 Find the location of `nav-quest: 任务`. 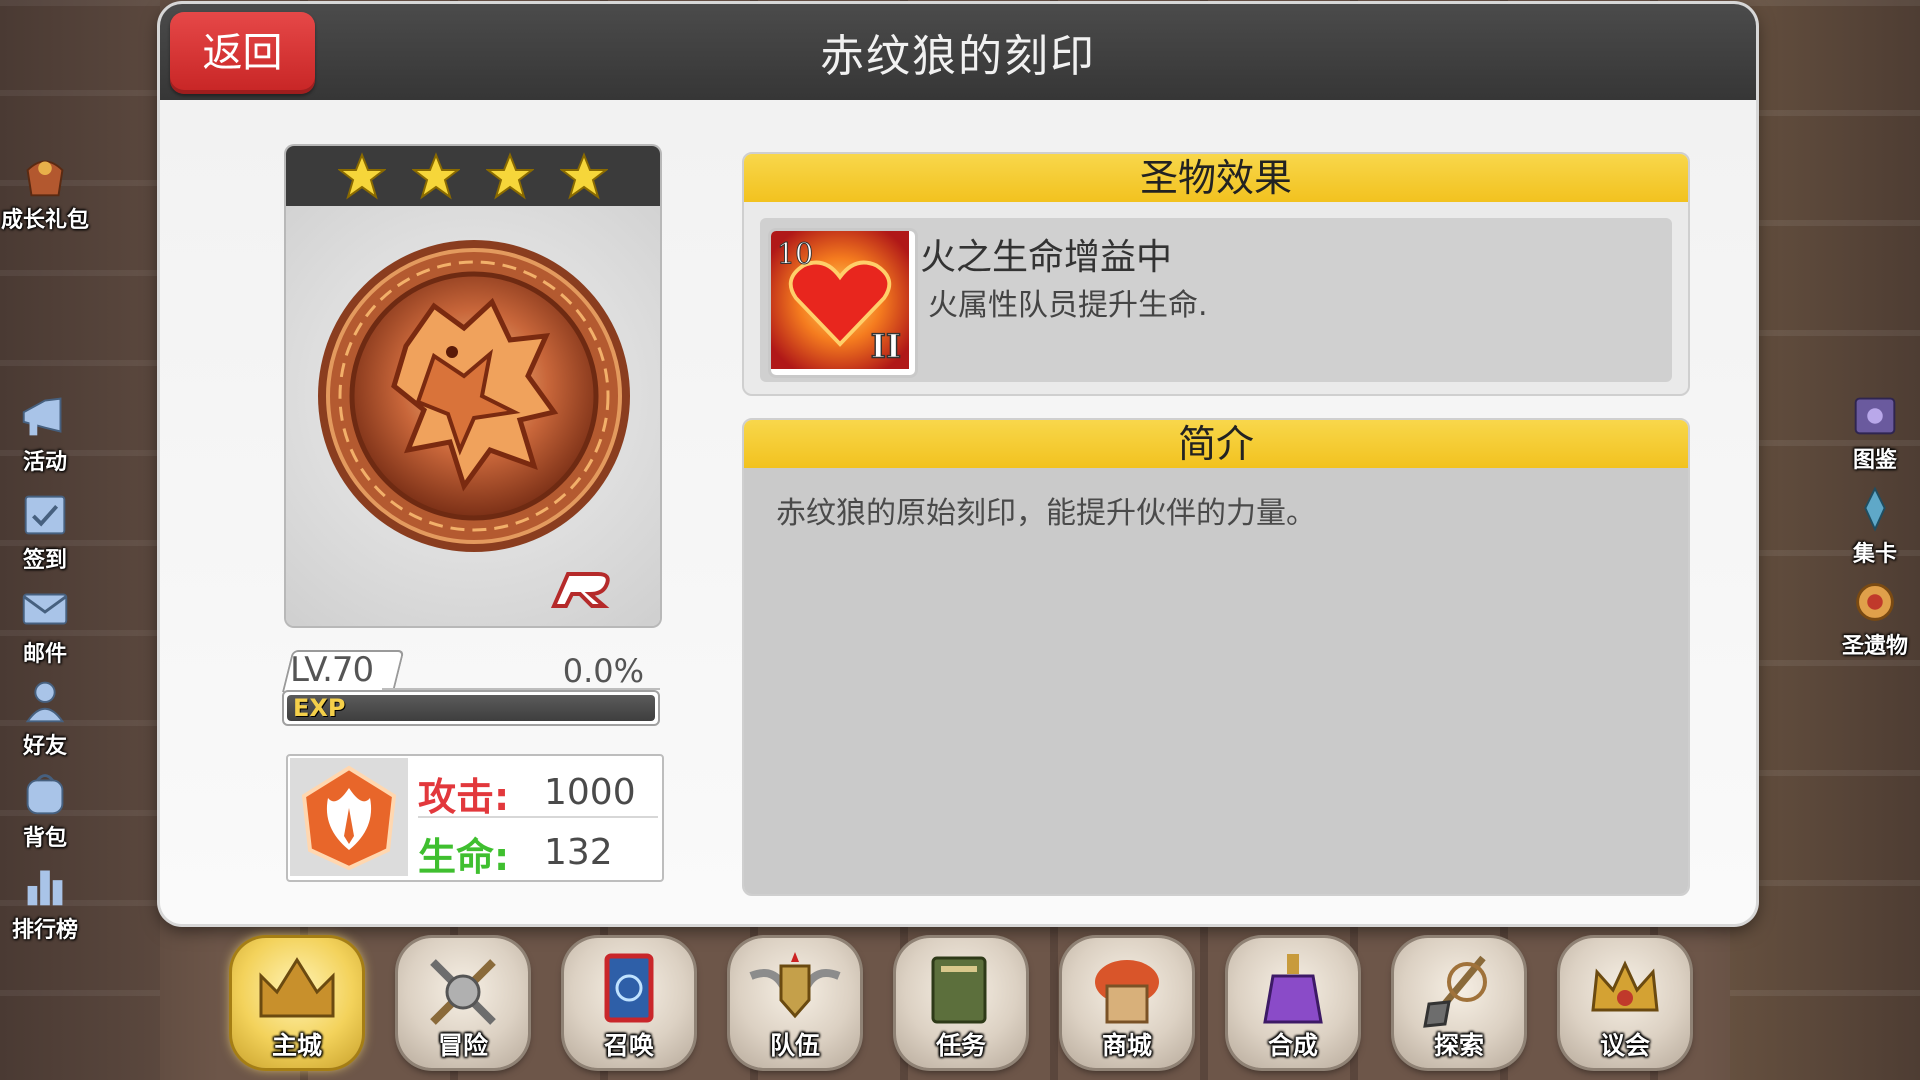

nav-quest: 任务 is located at coordinates (961, 1003).